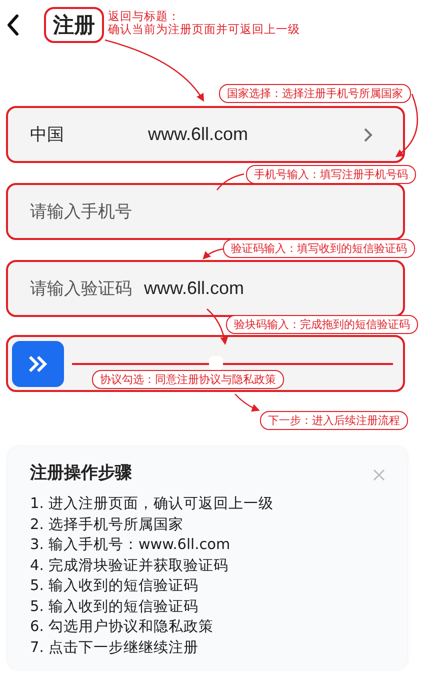  What do you see at coordinates (315, 93) in the screenshot?
I see `annotation-label: 国家选择：选择注册手机号所属国家` at bounding box center [315, 93].